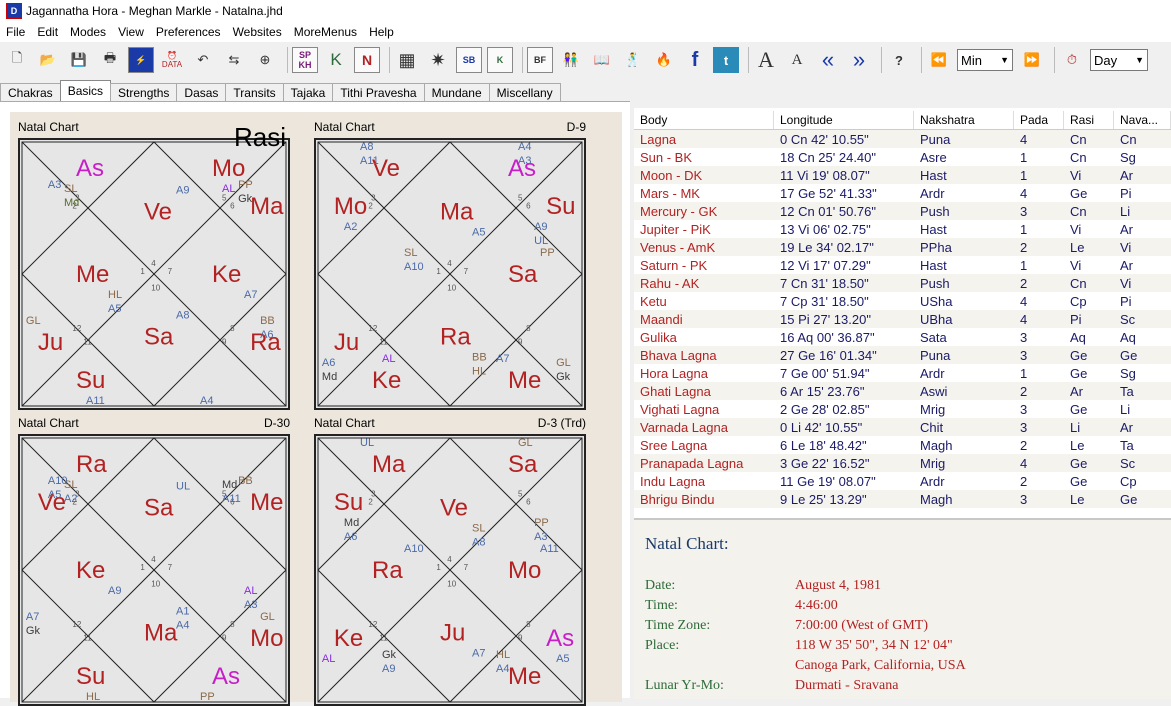  Describe the element at coordinates (766, 60) in the screenshot. I see `font-large-icon: A` at that location.